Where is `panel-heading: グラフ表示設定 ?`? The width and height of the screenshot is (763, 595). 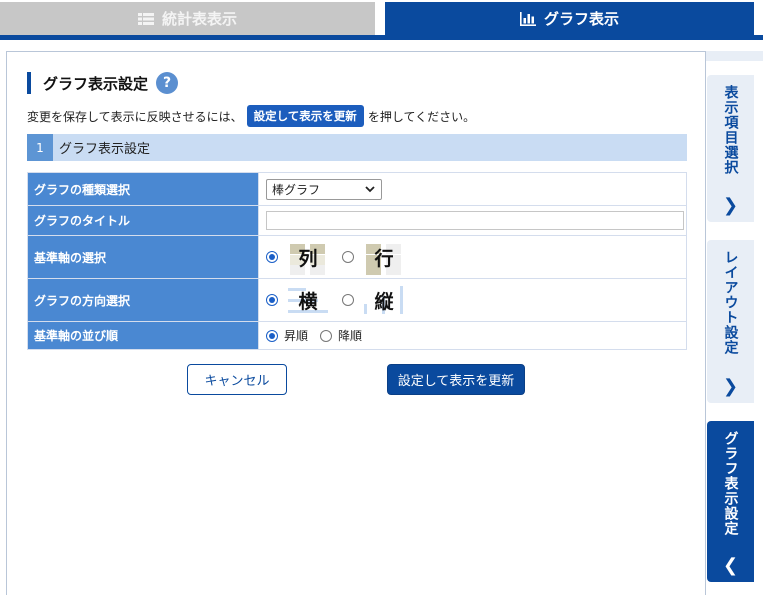
panel-heading: グラフ表示設定 ? is located at coordinates (103, 83).